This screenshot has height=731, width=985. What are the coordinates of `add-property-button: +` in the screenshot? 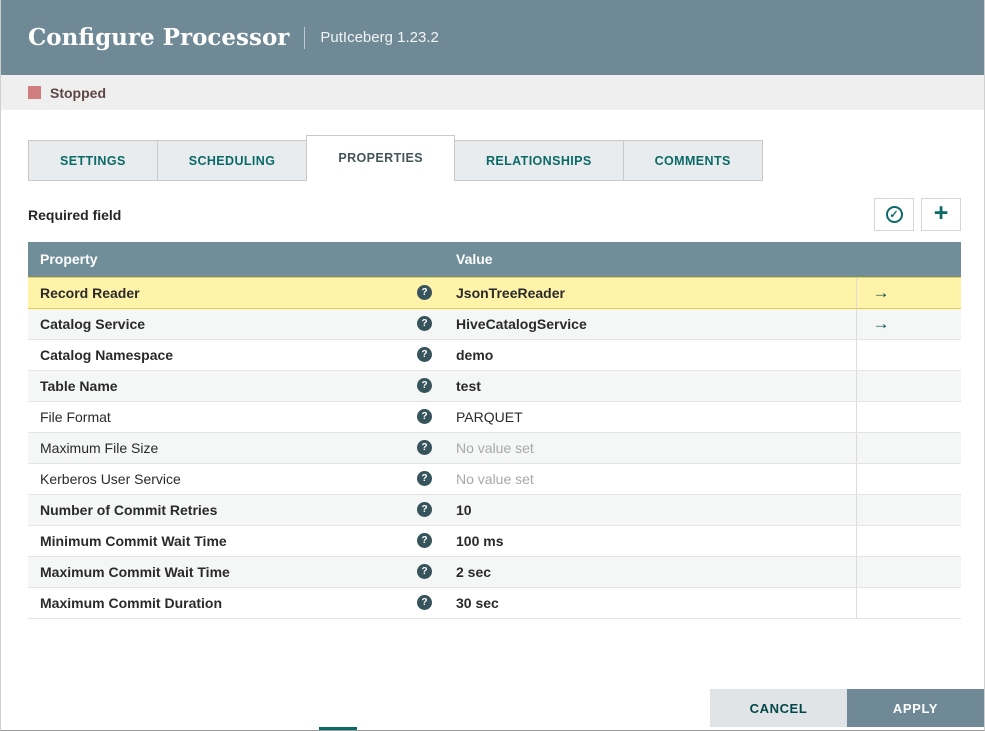 It's located at (941, 214).